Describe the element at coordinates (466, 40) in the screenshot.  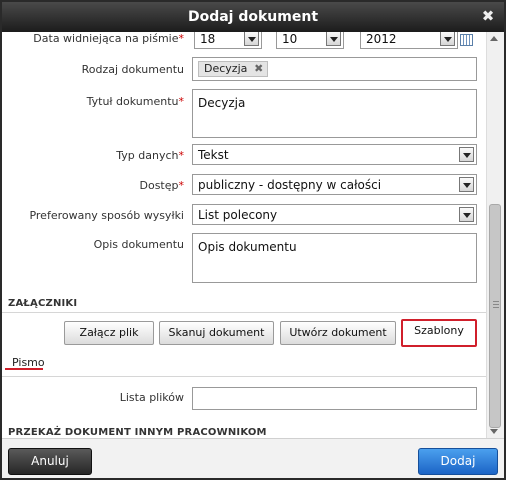
I see `calendar-icon` at that location.